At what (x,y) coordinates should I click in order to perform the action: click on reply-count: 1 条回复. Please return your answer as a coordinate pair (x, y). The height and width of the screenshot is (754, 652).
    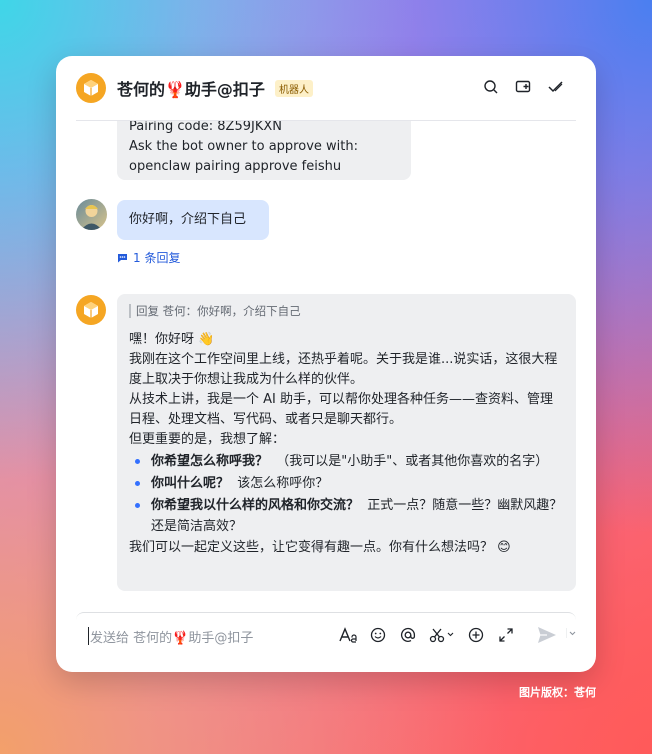
    Looking at the image, I should click on (156, 257).